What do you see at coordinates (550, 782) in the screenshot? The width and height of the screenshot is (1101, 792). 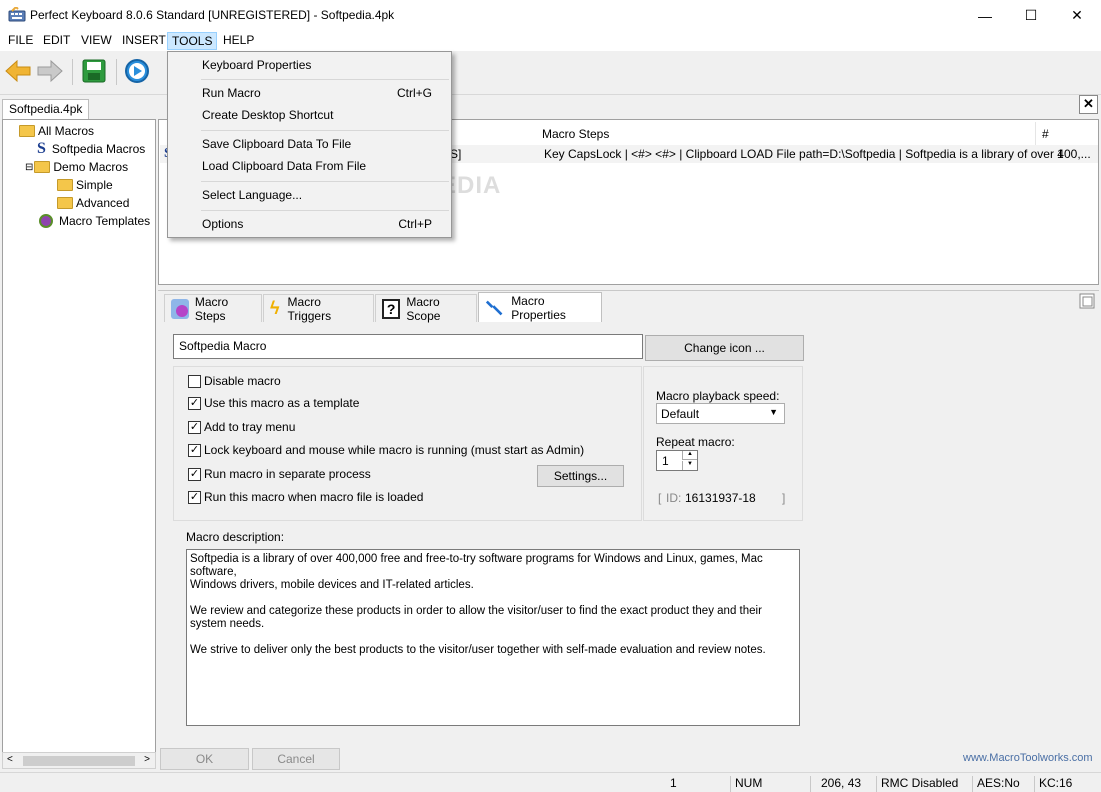 I see `status-bar: 1 NUM 206, 43 RMC Disabled AES:No KC:16` at bounding box center [550, 782].